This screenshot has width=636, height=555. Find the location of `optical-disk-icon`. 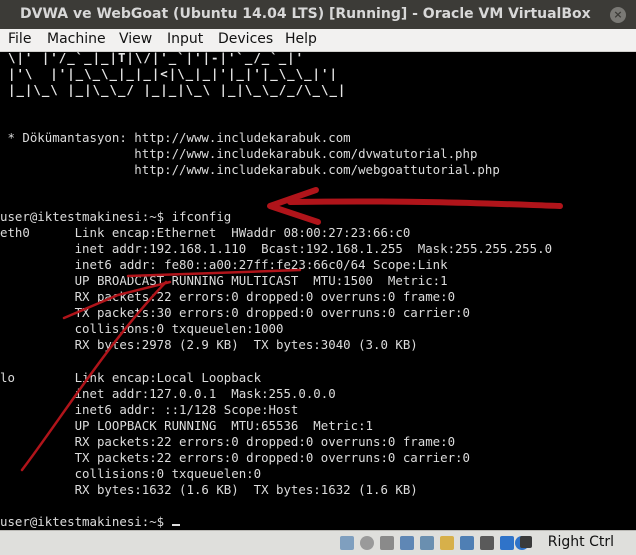

optical-disk-icon is located at coordinates (367, 543).